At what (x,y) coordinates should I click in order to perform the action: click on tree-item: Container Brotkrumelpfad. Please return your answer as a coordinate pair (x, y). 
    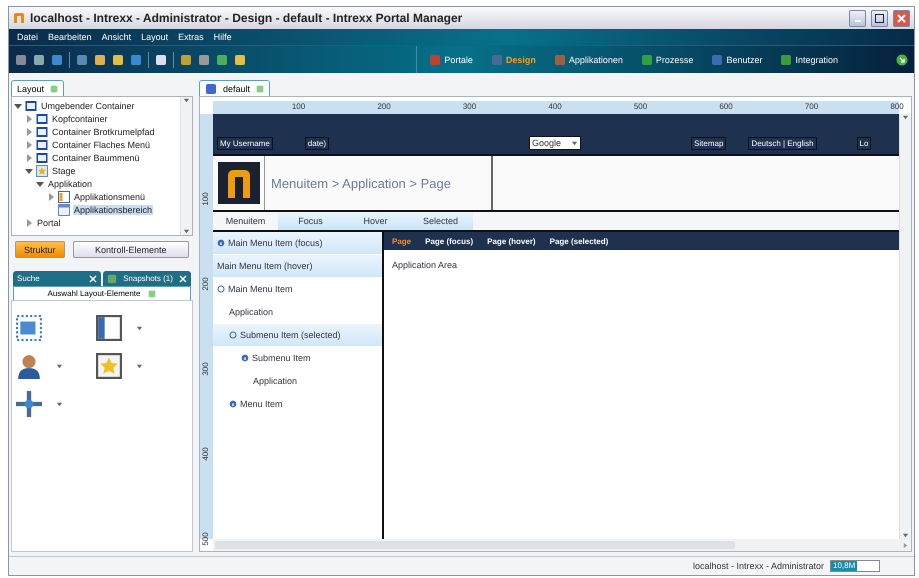
    Looking at the image, I should click on (103, 131).